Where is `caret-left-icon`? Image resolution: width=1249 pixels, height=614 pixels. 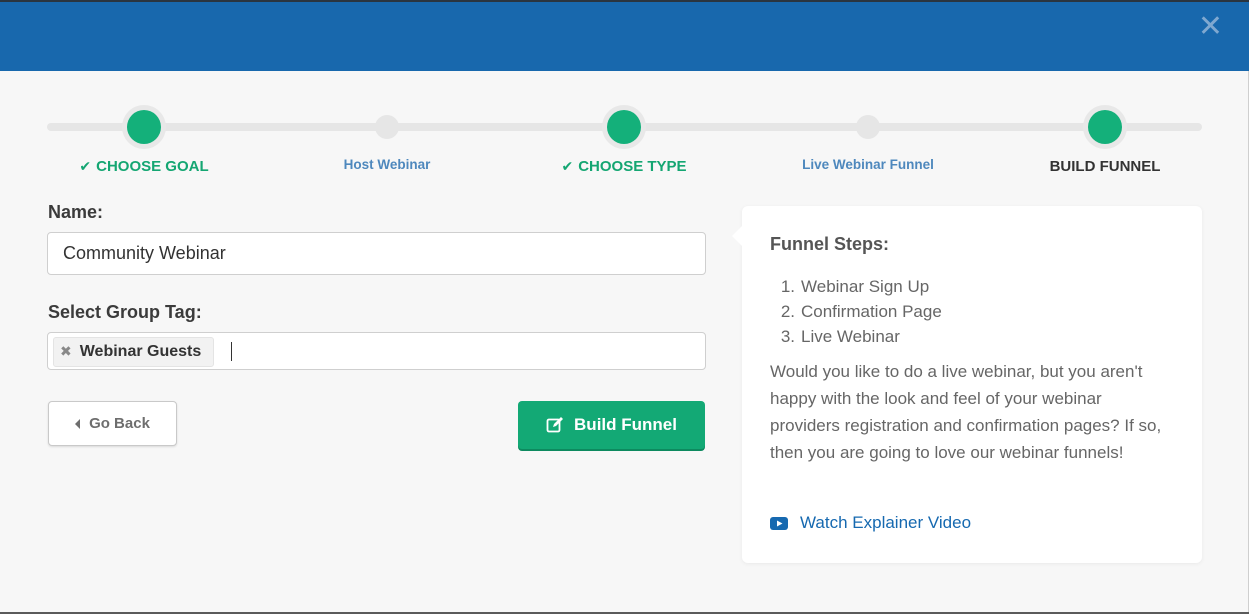 caret-left-icon is located at coordinates (78, 423).